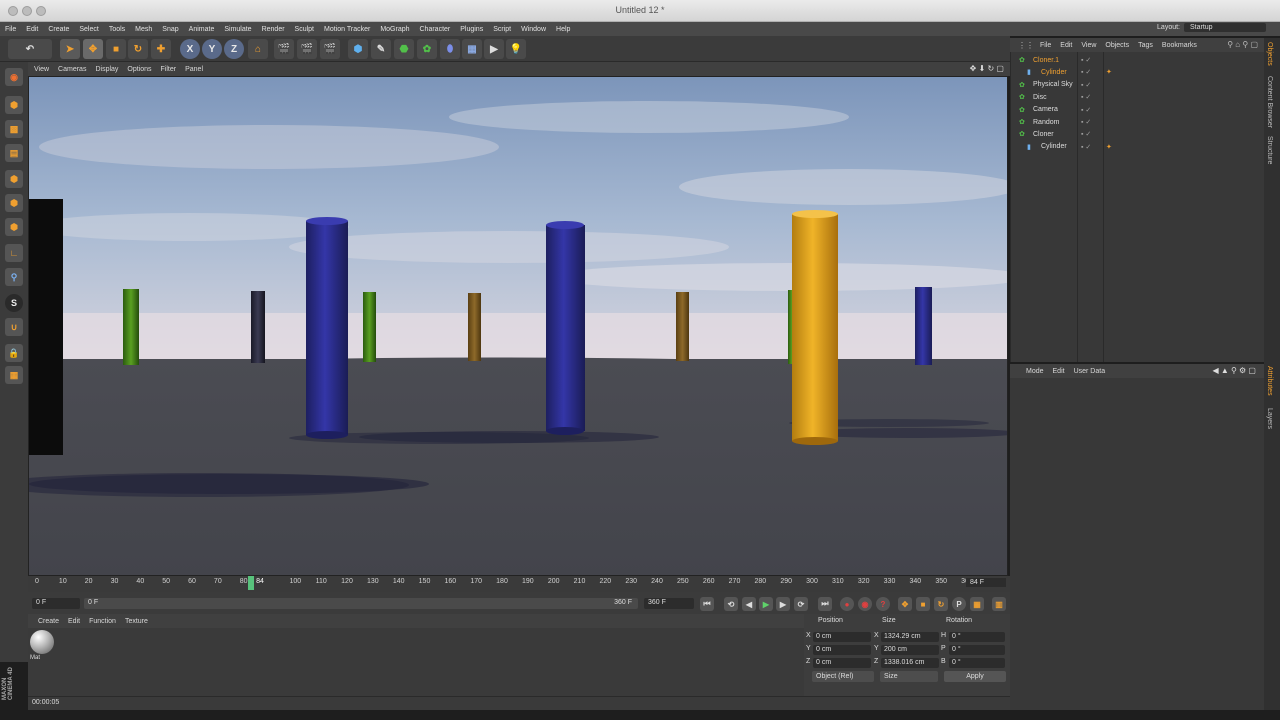 The height and width of the screenshot is (720, 1280). I want to click on x-axis-lock-button: X, so click(190, 49).